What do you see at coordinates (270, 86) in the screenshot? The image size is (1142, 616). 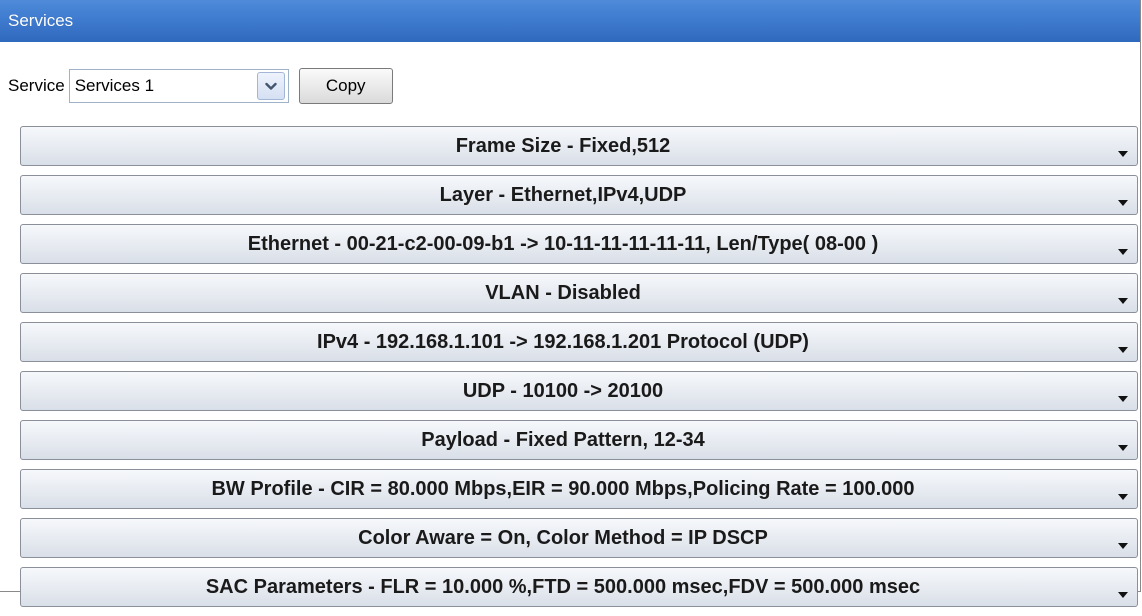 I see `chevron-down-icon` at bounding box center [270, 86].